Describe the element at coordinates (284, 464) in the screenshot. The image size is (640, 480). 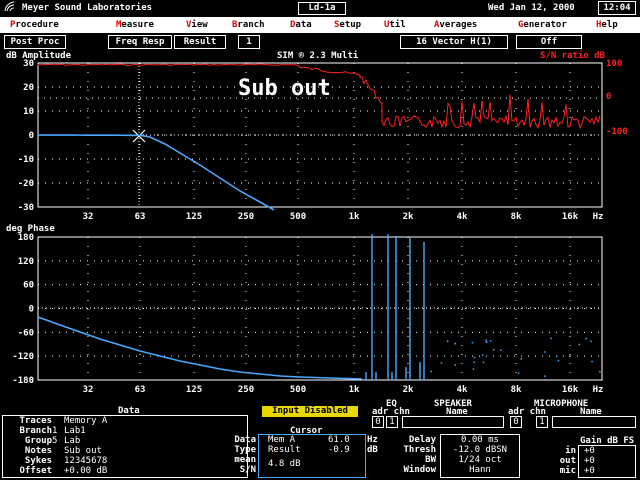
I see `cursor-sn-value: 4.8 dB` at that location.